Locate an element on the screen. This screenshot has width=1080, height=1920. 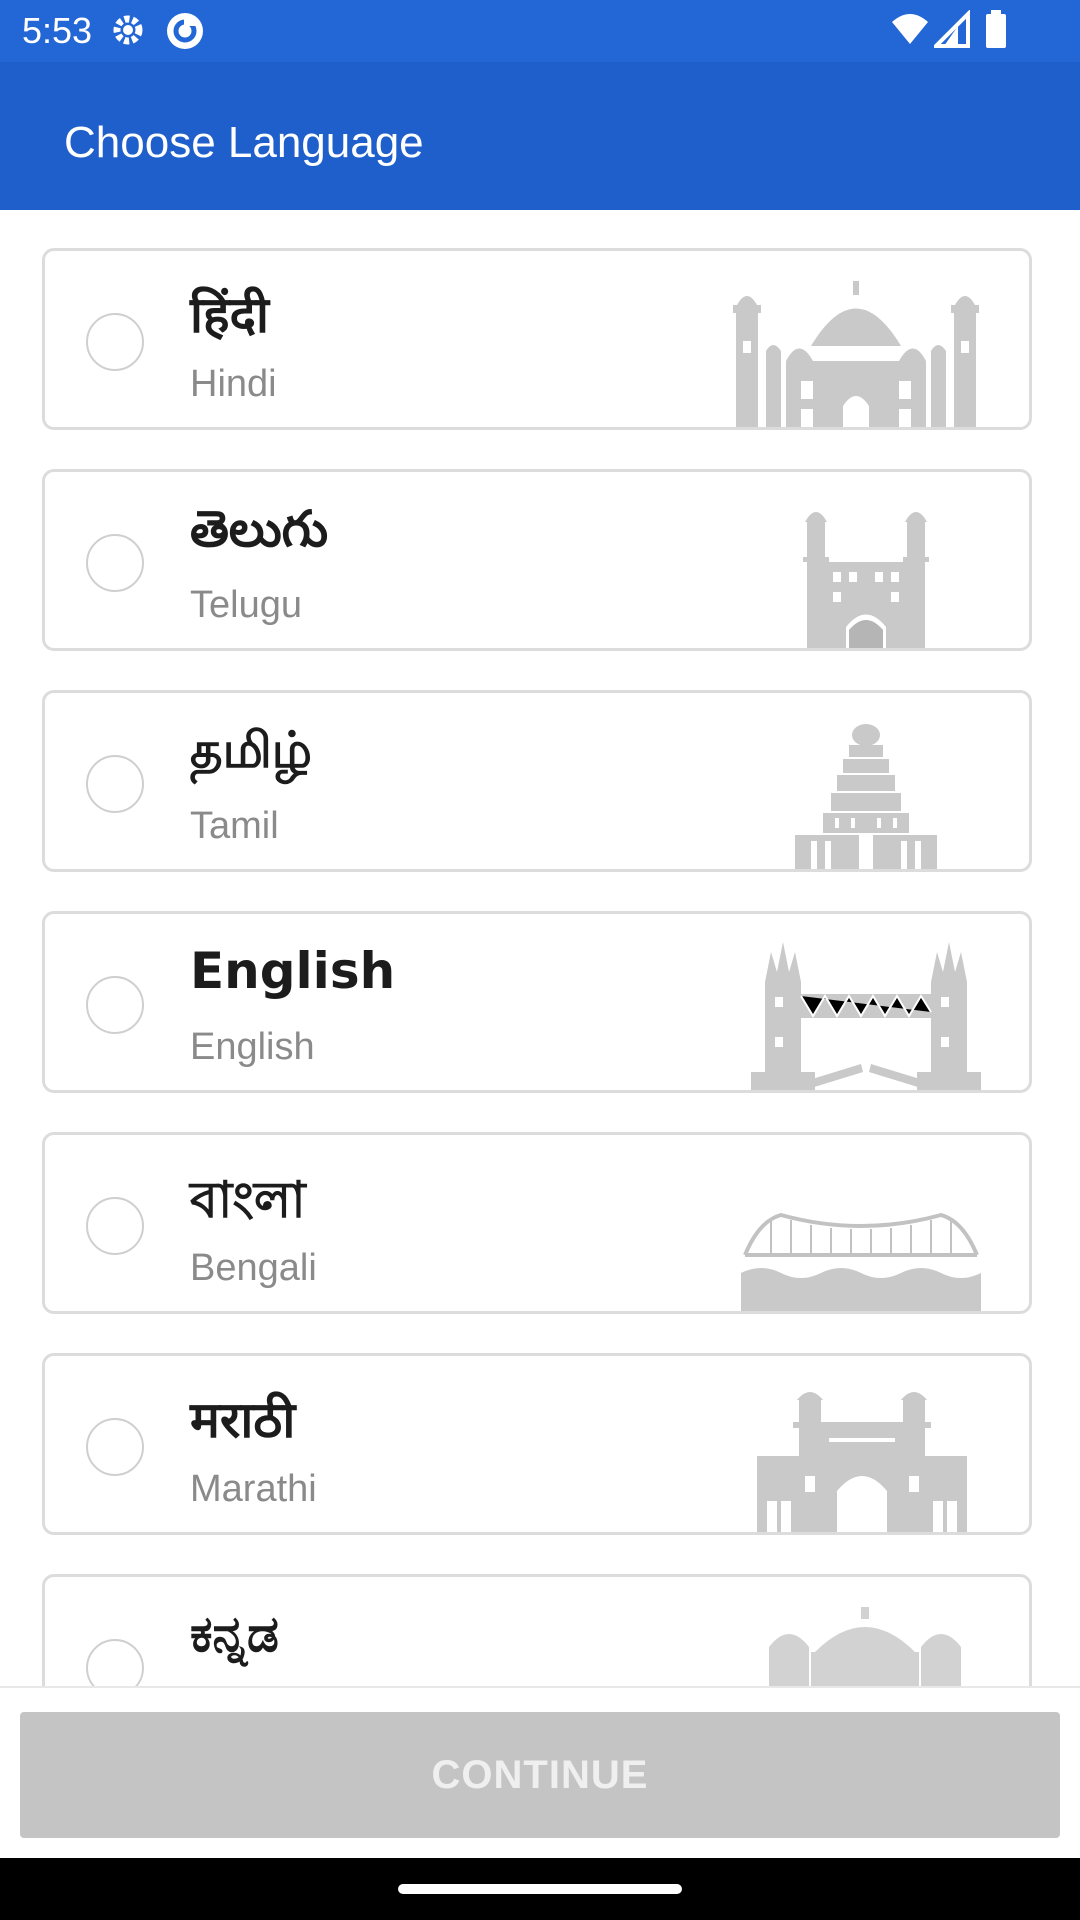
taj-mahal-icon is located at coordinates (856, 354).